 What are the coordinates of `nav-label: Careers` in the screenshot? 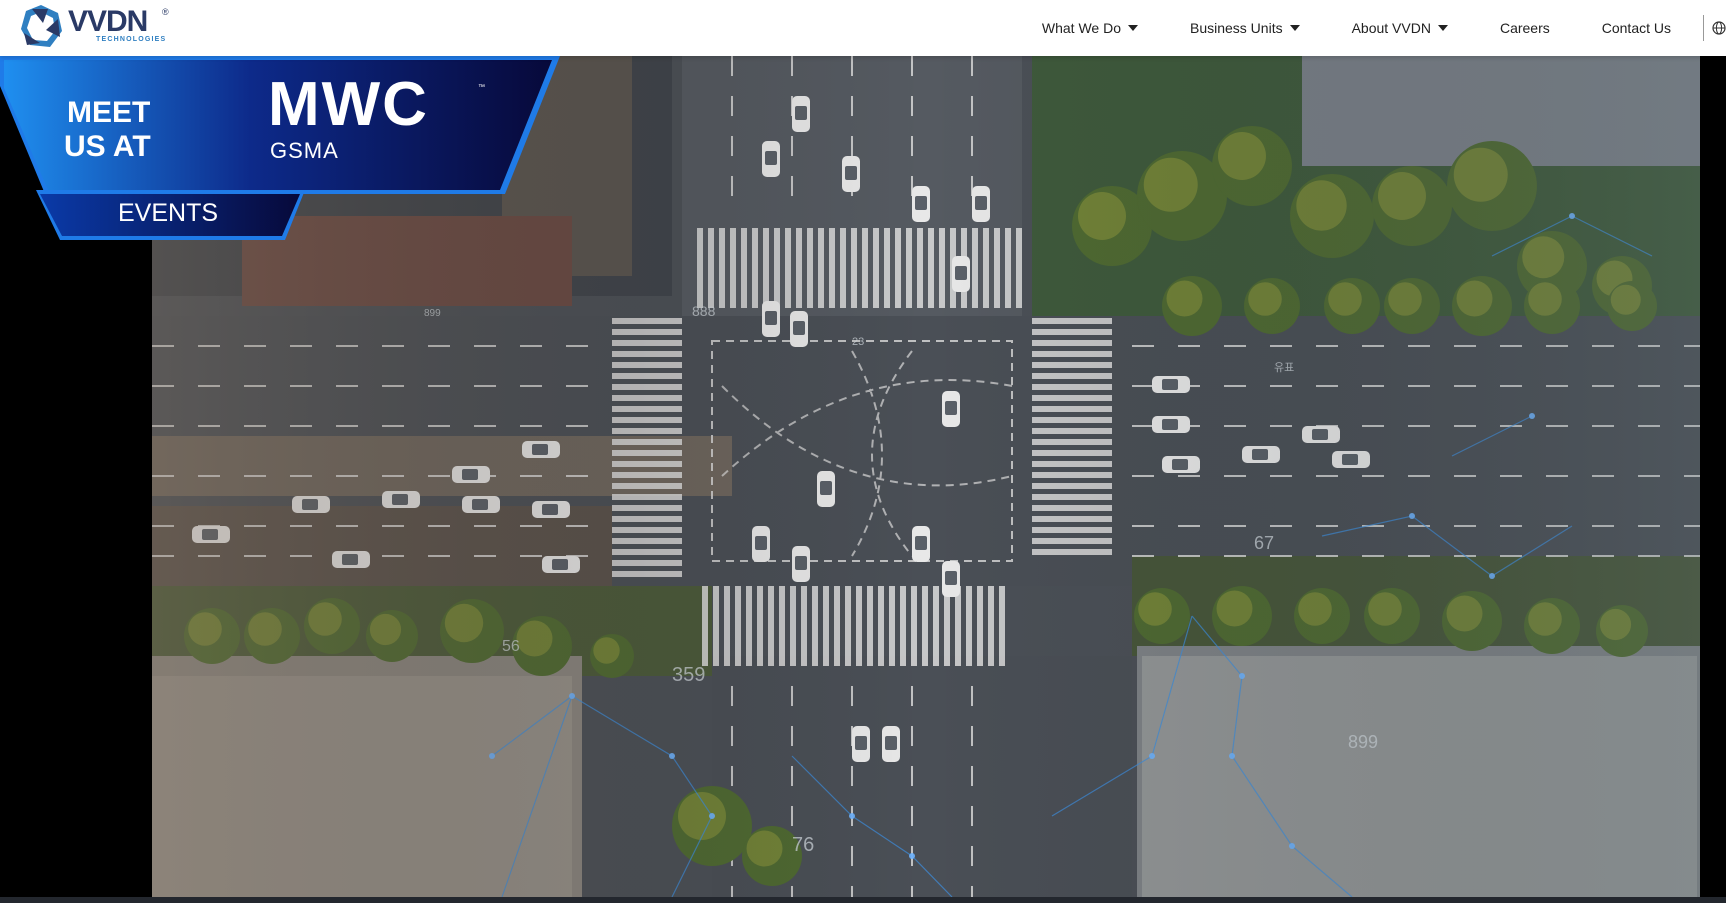 It's located at (1524, 28).